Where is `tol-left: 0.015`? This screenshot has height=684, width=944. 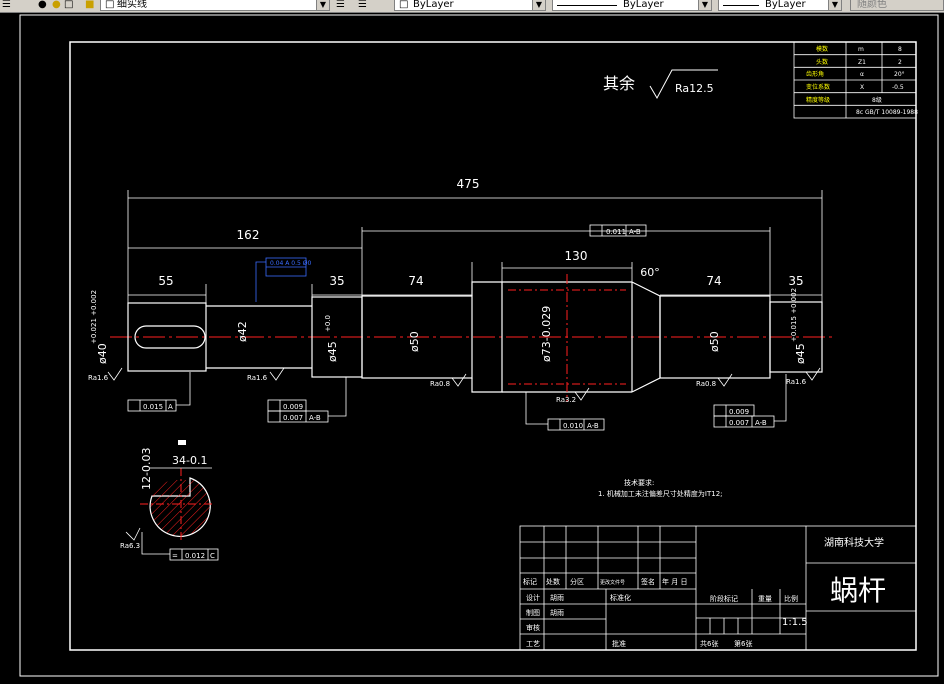
tol-left: 0.015 is located at coordinates (153, 407).